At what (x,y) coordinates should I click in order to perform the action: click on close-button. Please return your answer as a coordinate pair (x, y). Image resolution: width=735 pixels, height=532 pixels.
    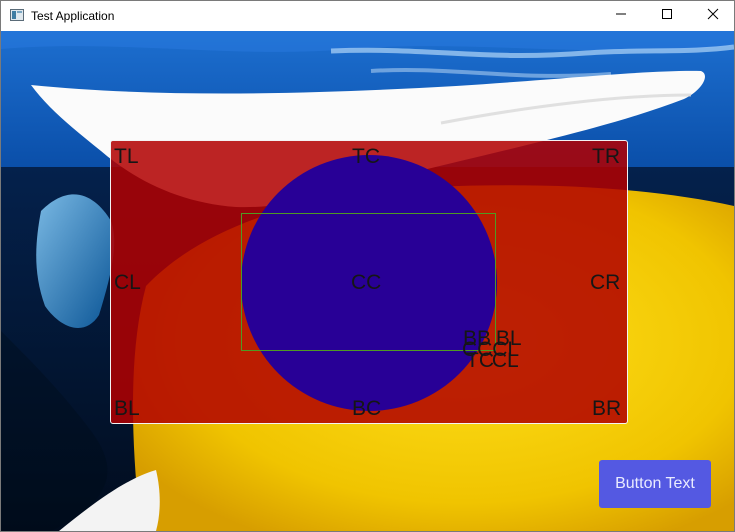
    Looking at the image, I should click on (712, 16).